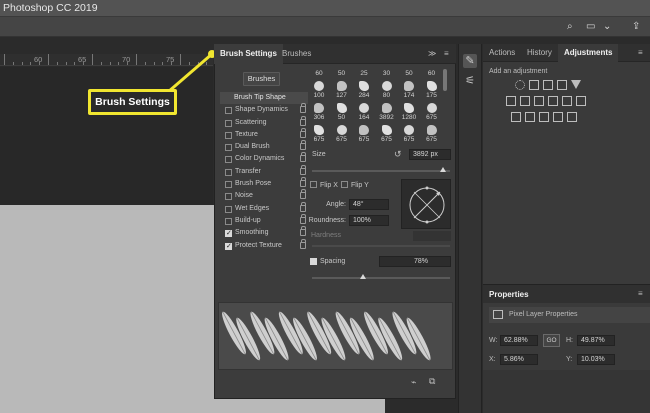 The image size is (650, 413). I want to click on levels-icon, so click(534, 85).